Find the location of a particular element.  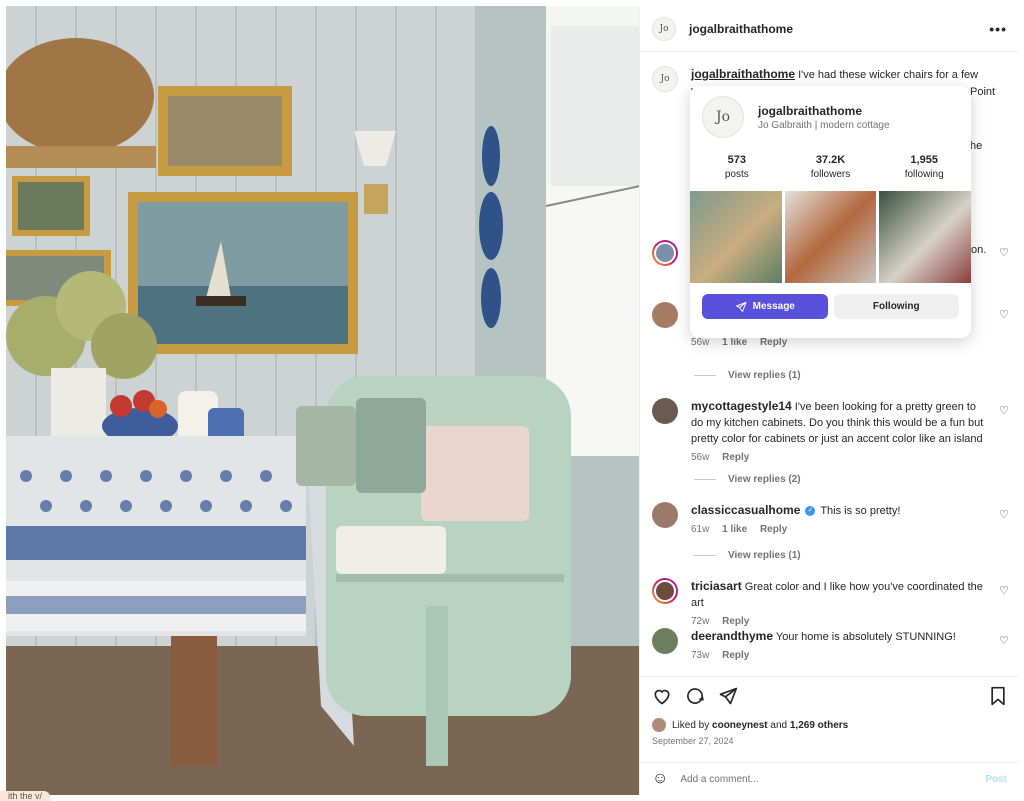

comment-time: 72w is located at coordinates (700, 621).